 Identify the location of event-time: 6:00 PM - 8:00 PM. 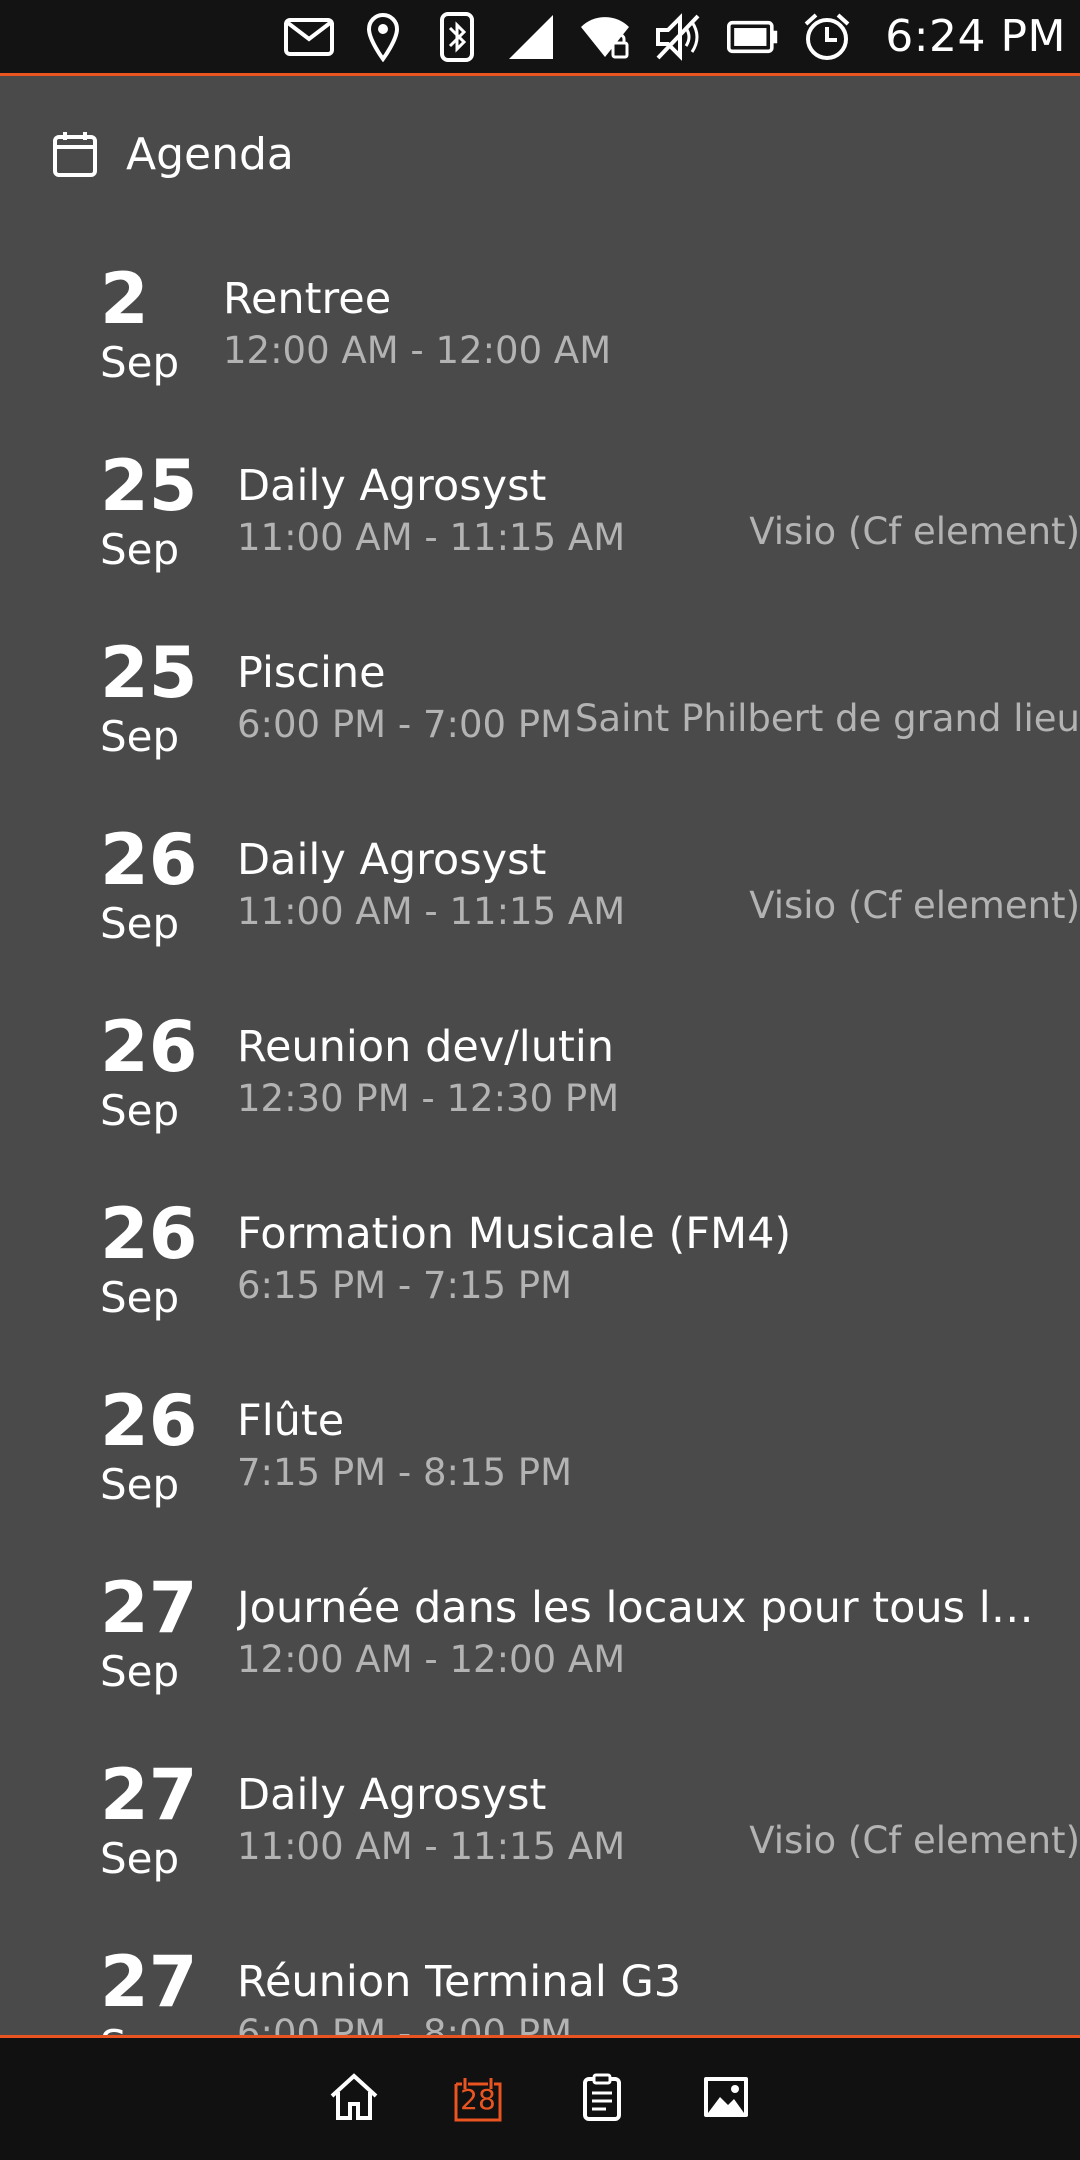
(405, 2023).